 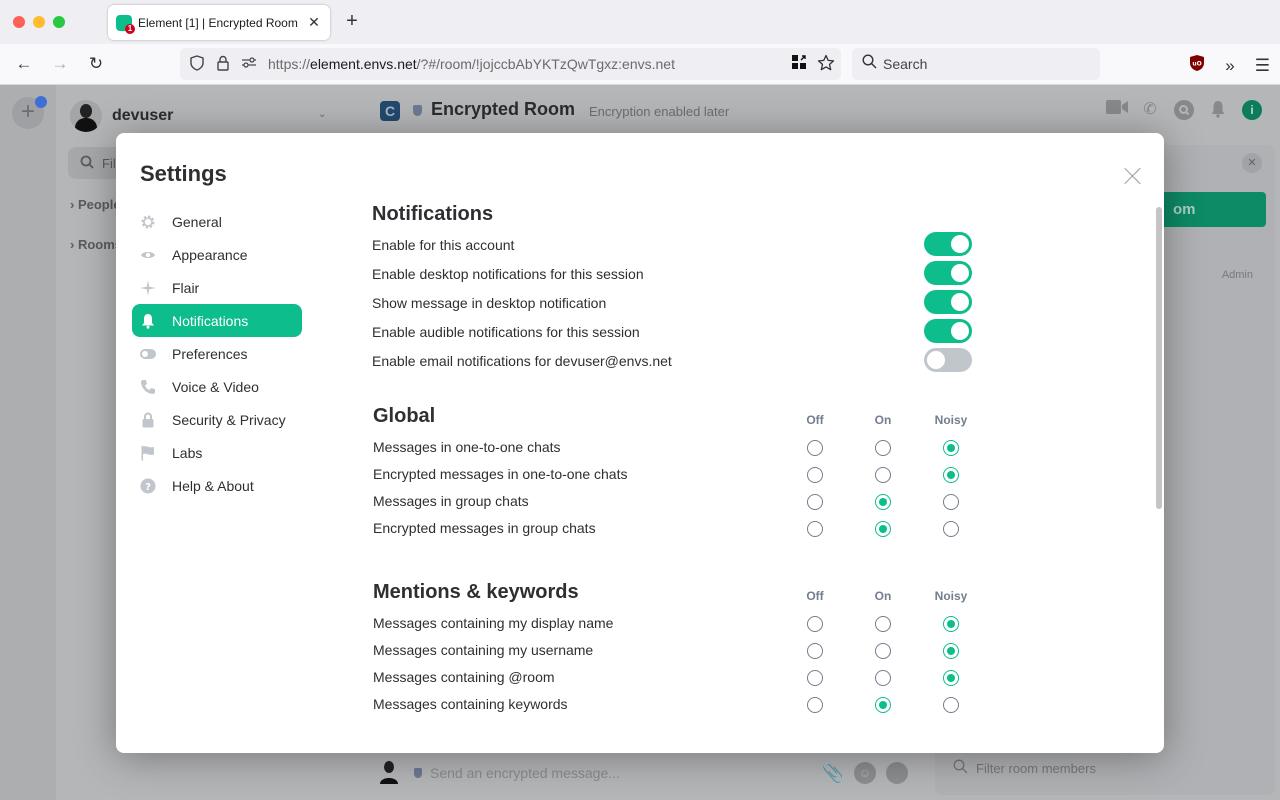 I want to click on sticker-icon, so click(x=897, y=773).